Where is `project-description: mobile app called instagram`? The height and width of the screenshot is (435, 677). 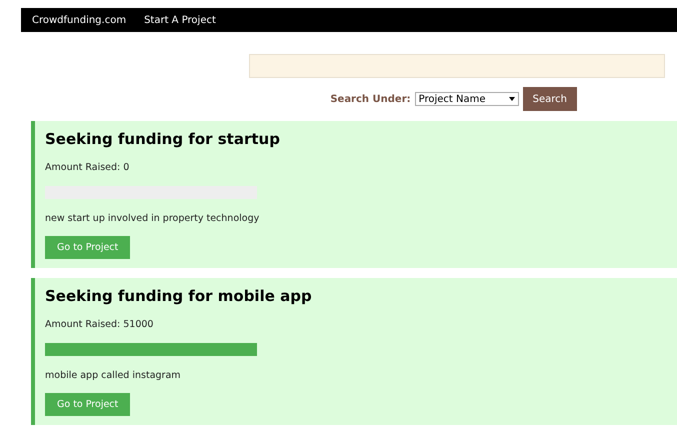 project-description: mobile app called instagram is located at coordinates (113, 375).